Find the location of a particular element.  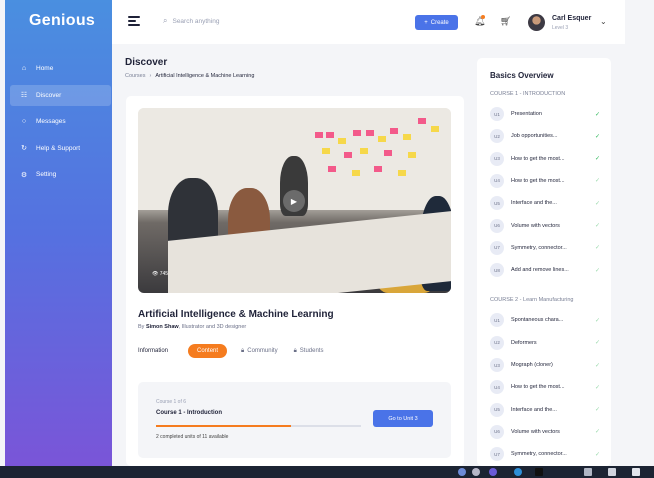

tab-community: 🔒︎ Community is located at coordinates (259, 351).